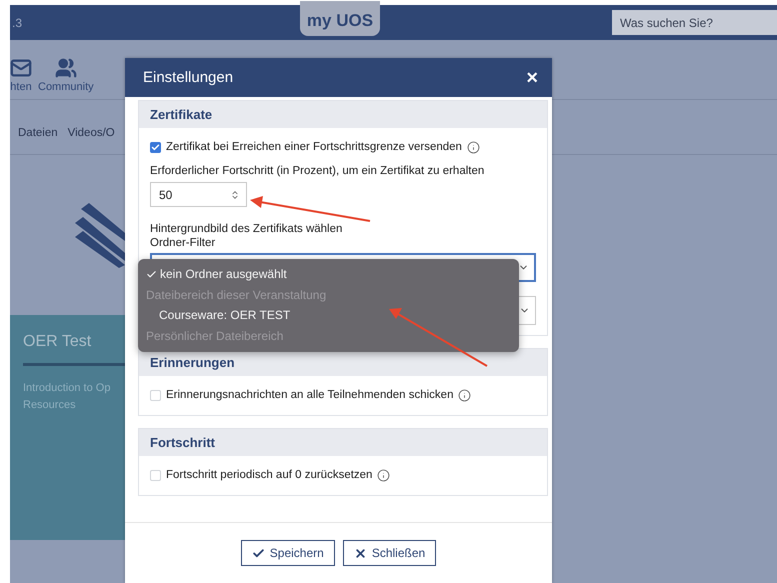 The image size is (777, 583). I want to click on field-label: Hintergrundbild des Zertifikats wählen, so click(247, 229).